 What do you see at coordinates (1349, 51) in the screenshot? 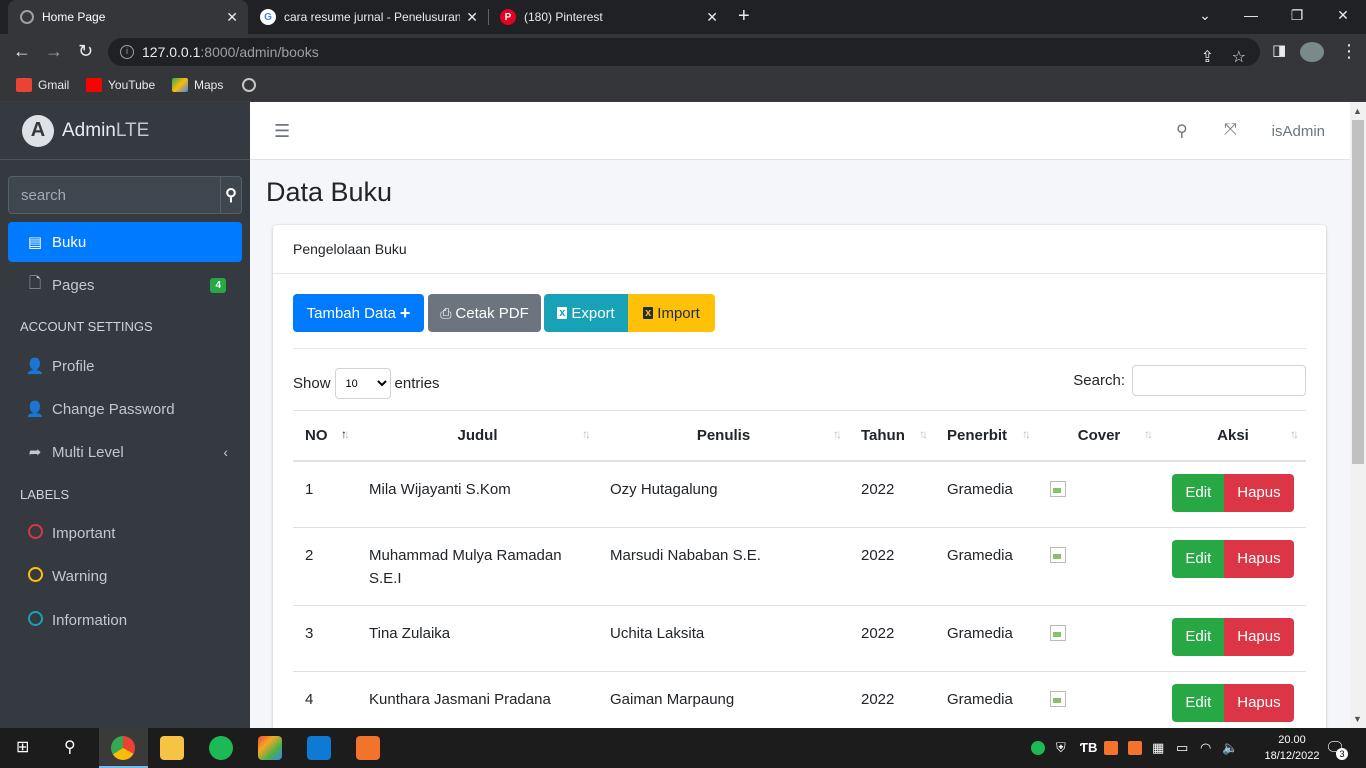
I see `menu-kebab-icon: ⋮` at bounding box center [1349, 51].